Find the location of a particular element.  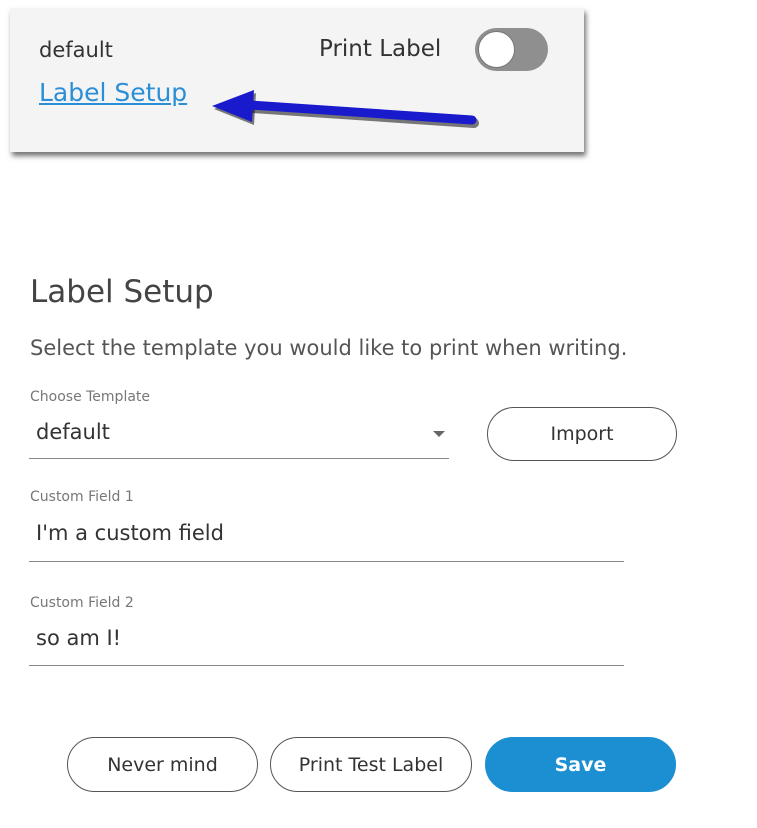

chevron-down-icon is located at coordinates (439, 434).